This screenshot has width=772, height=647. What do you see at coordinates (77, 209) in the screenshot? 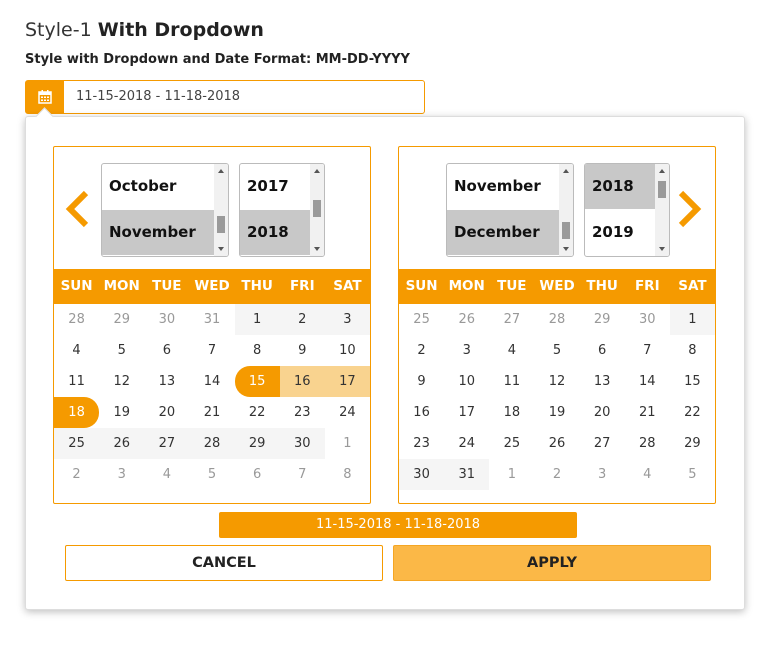
I see `prev-month-button` at bounding box center [77, 209].